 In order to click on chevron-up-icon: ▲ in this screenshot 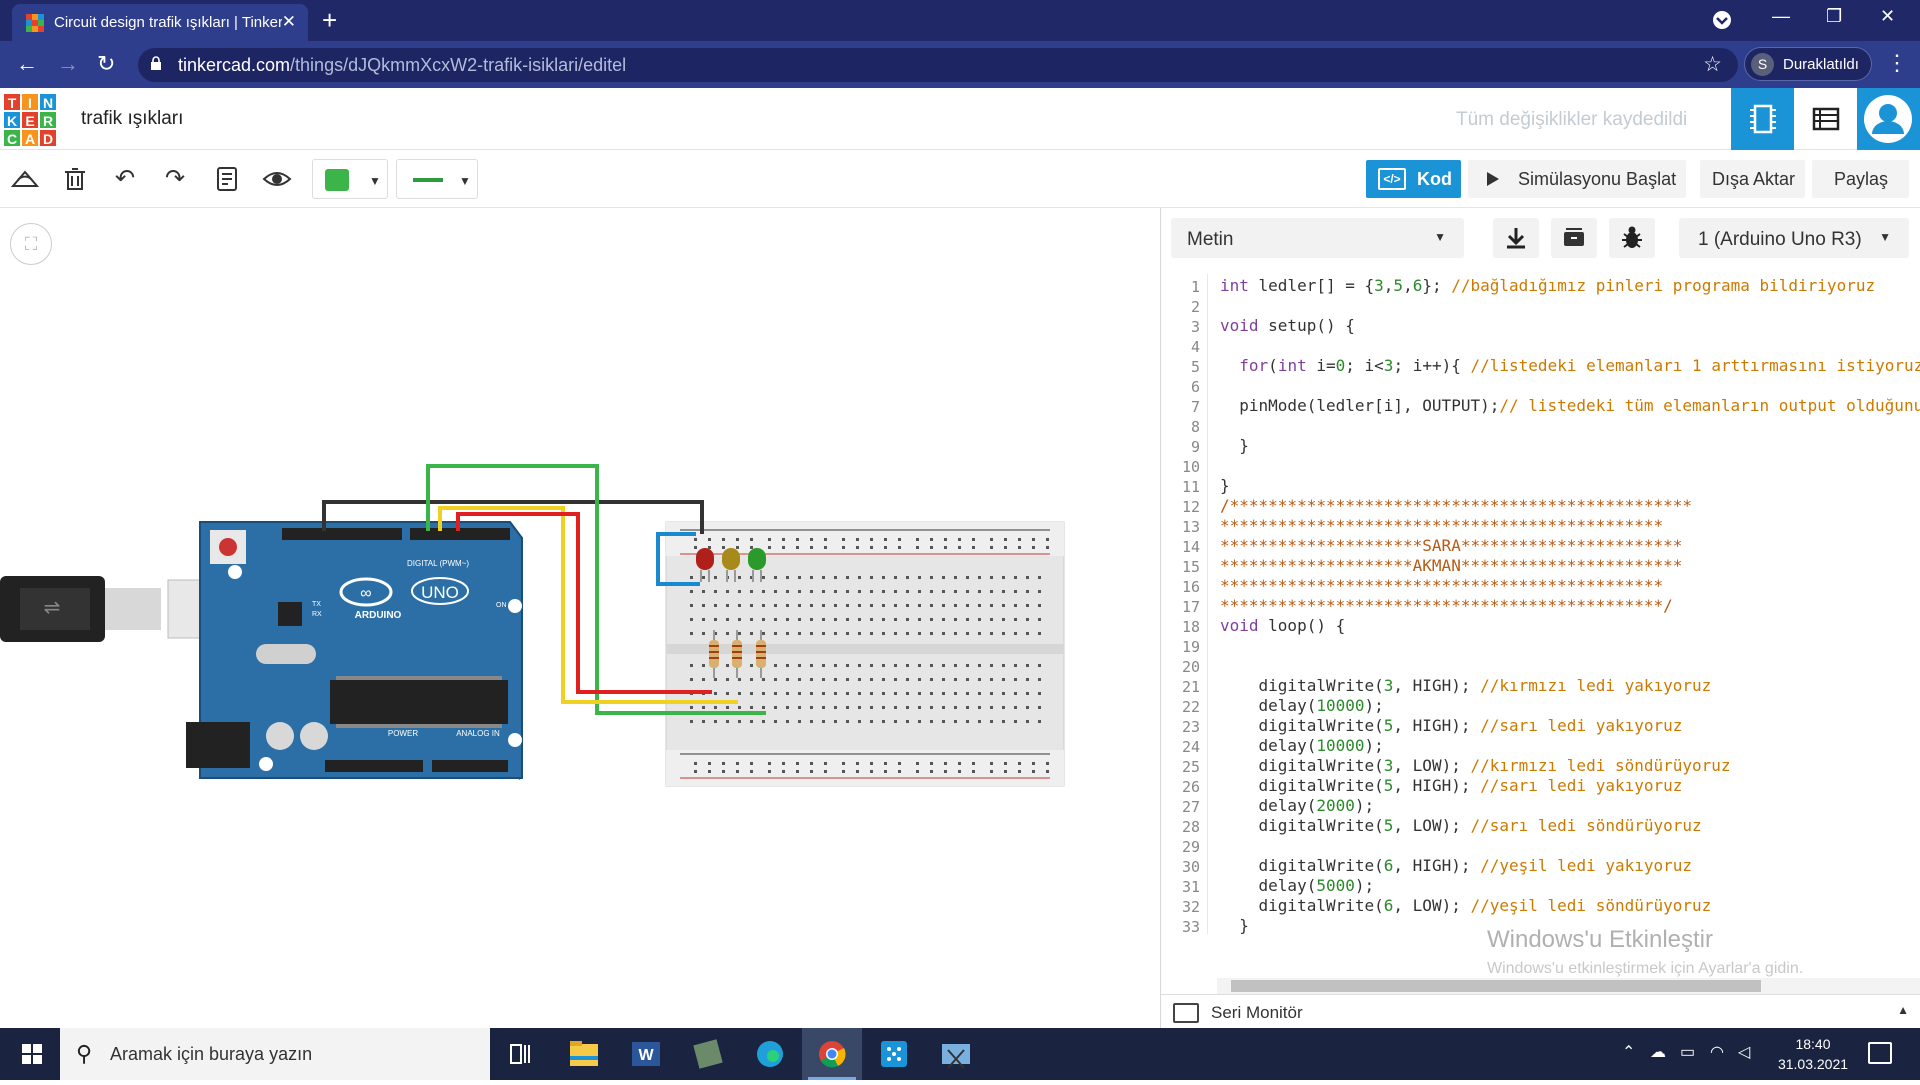, I will do `click(1903, 1010)`.